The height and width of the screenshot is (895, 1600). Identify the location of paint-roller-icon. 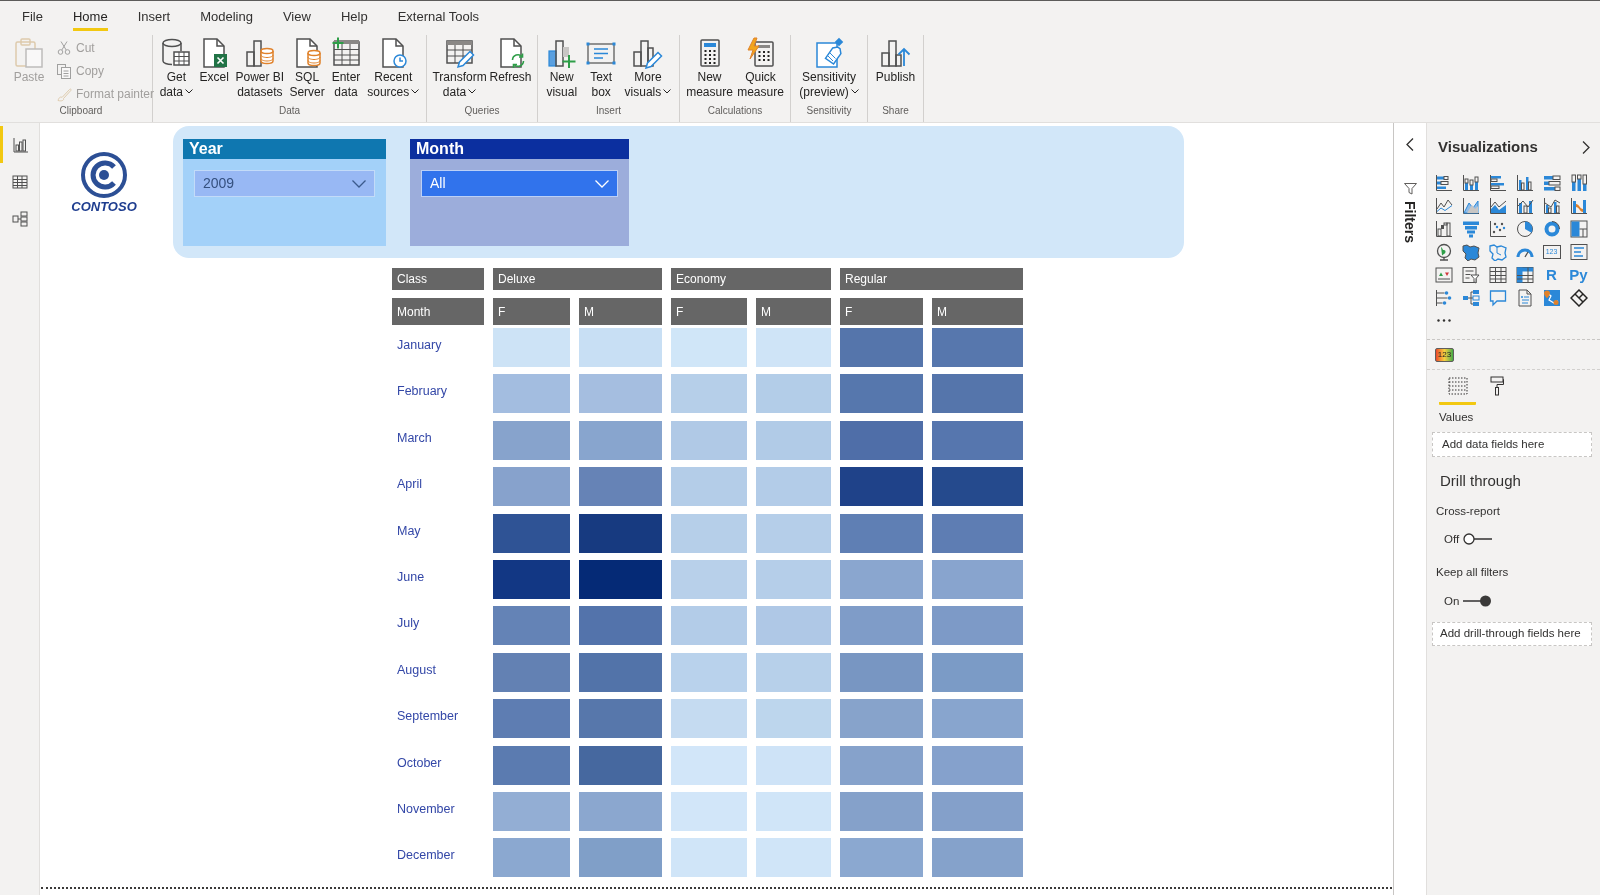
(1496, 386).